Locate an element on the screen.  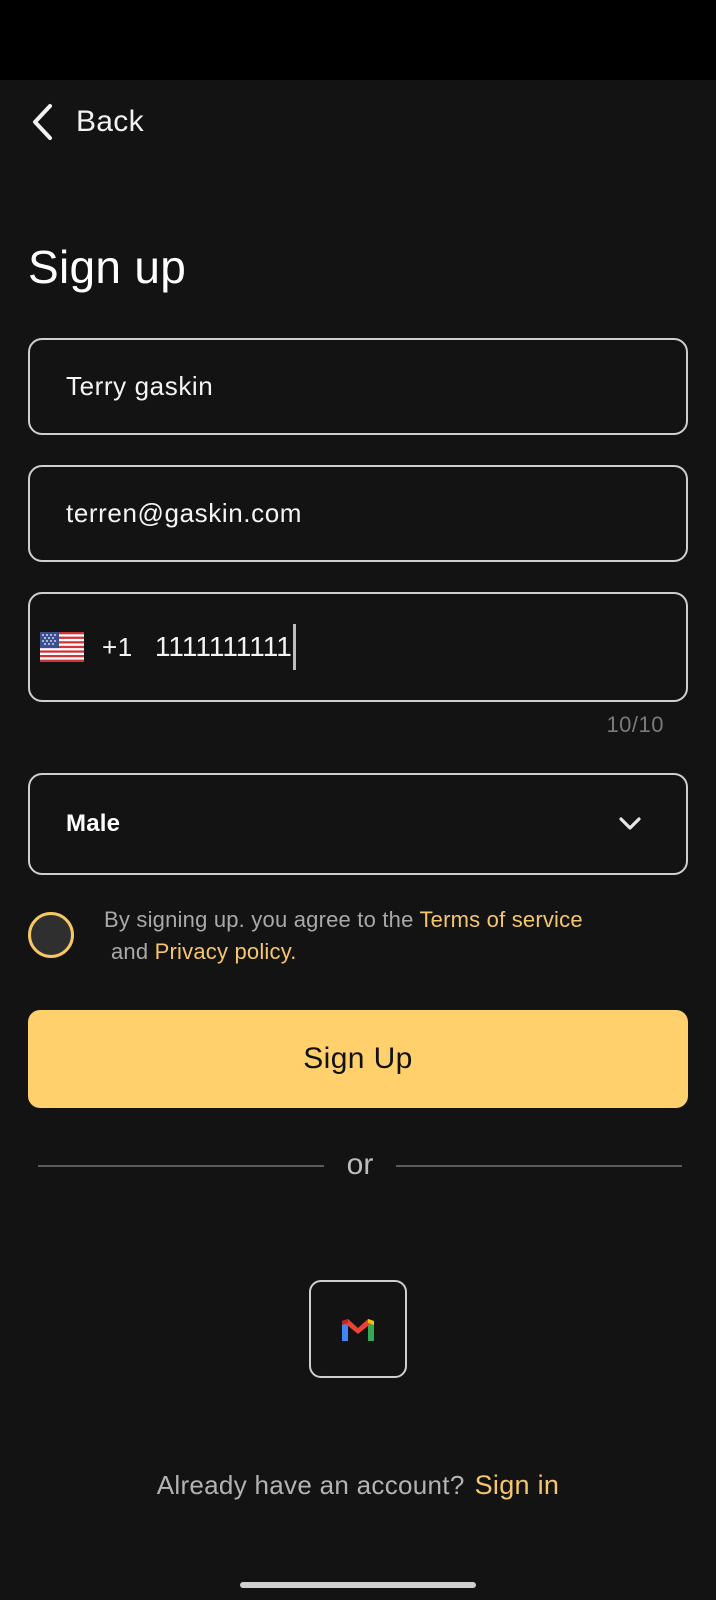
text-caret is located at coordinates (294, 647).